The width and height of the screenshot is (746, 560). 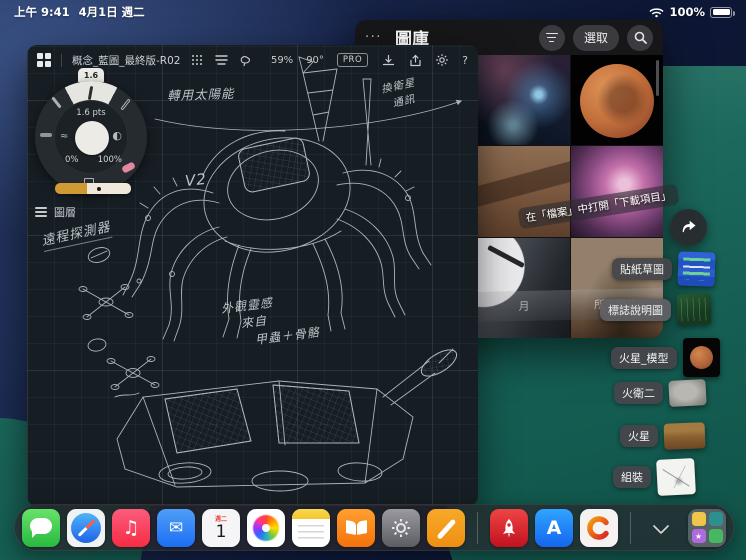 I want to click on concepts-app-icon, so click(x=599, y=527).